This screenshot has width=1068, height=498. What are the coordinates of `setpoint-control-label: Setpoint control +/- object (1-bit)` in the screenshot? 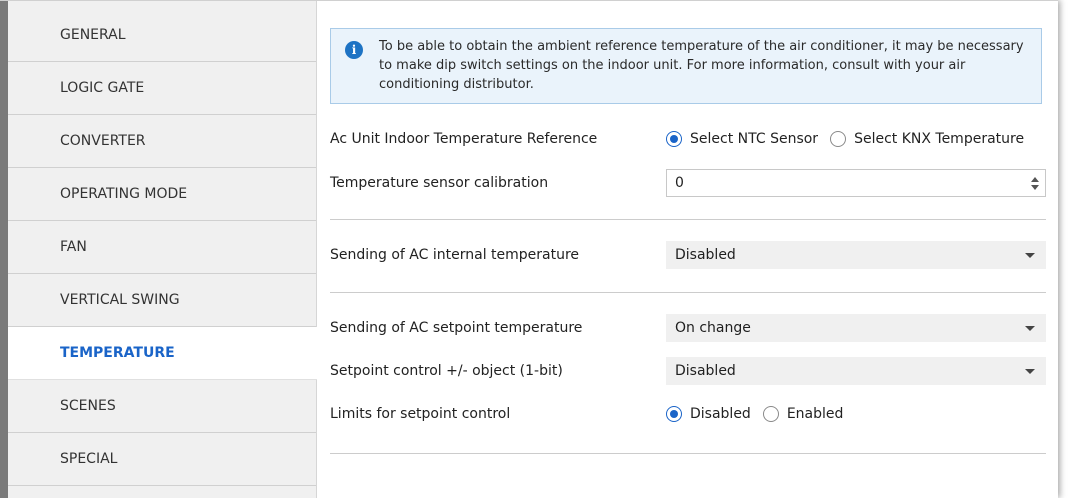 It's located at (446, 371).